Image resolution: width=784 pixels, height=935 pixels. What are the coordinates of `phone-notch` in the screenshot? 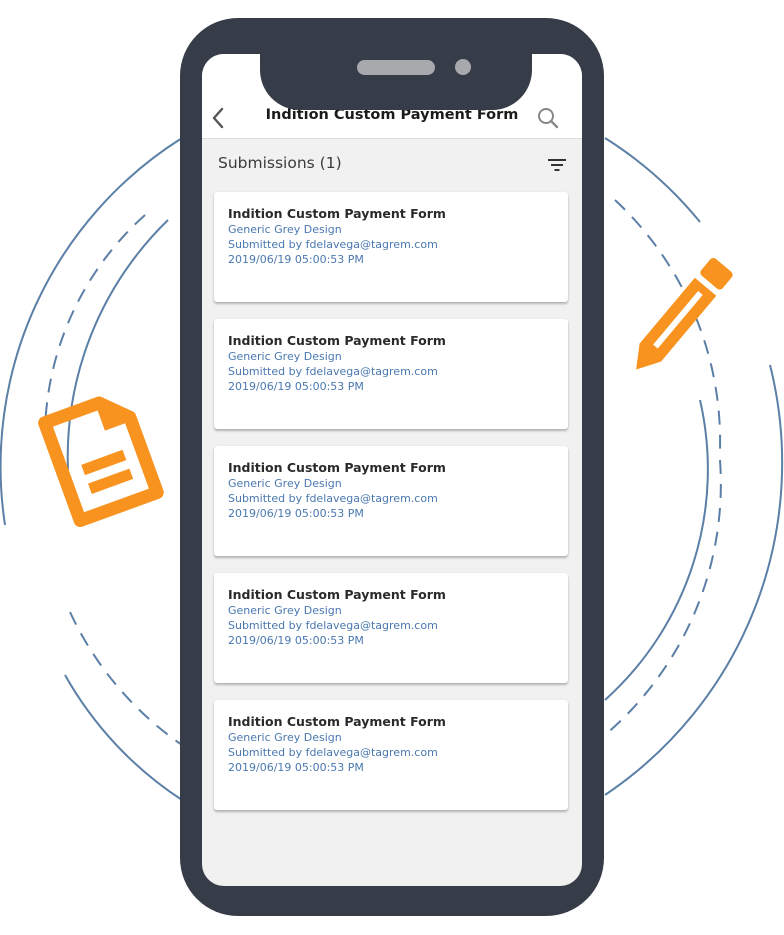 It's located at (396, 73).